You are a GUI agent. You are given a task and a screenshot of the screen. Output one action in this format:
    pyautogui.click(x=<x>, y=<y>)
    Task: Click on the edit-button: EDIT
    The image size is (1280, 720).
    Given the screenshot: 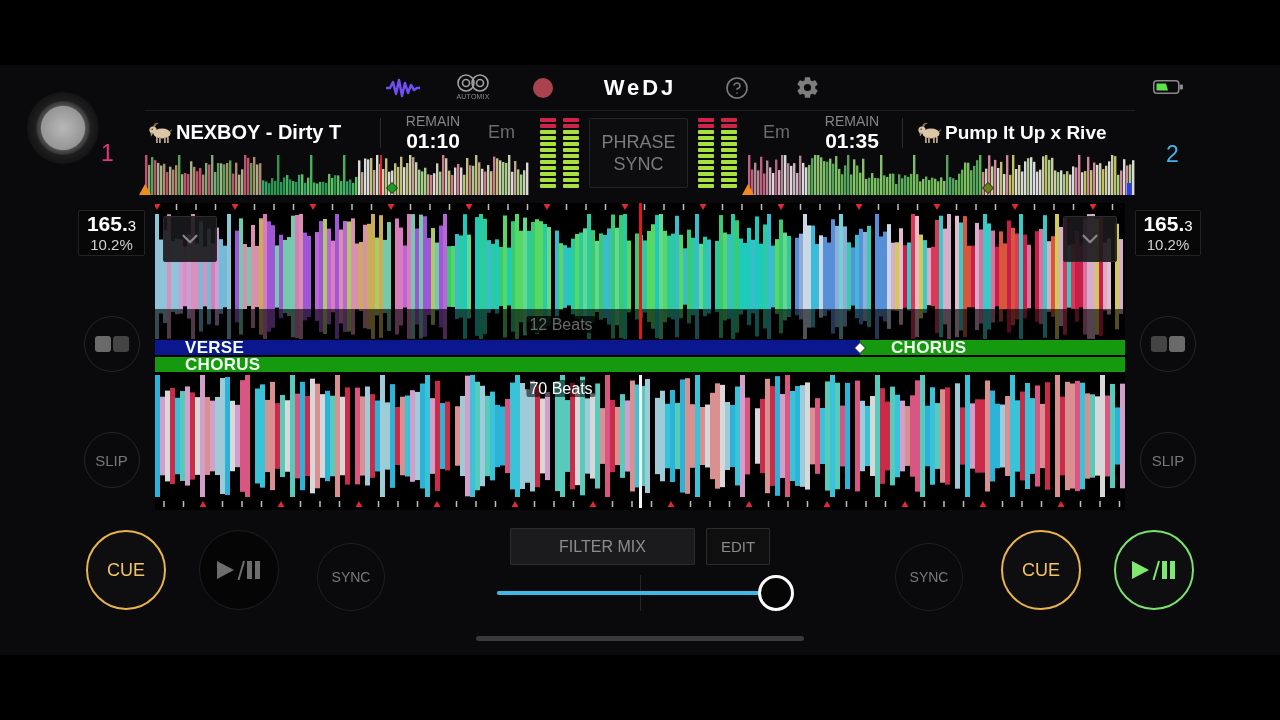 What is the action you would take?
    pyautogui.click(x=738, y=546)
    